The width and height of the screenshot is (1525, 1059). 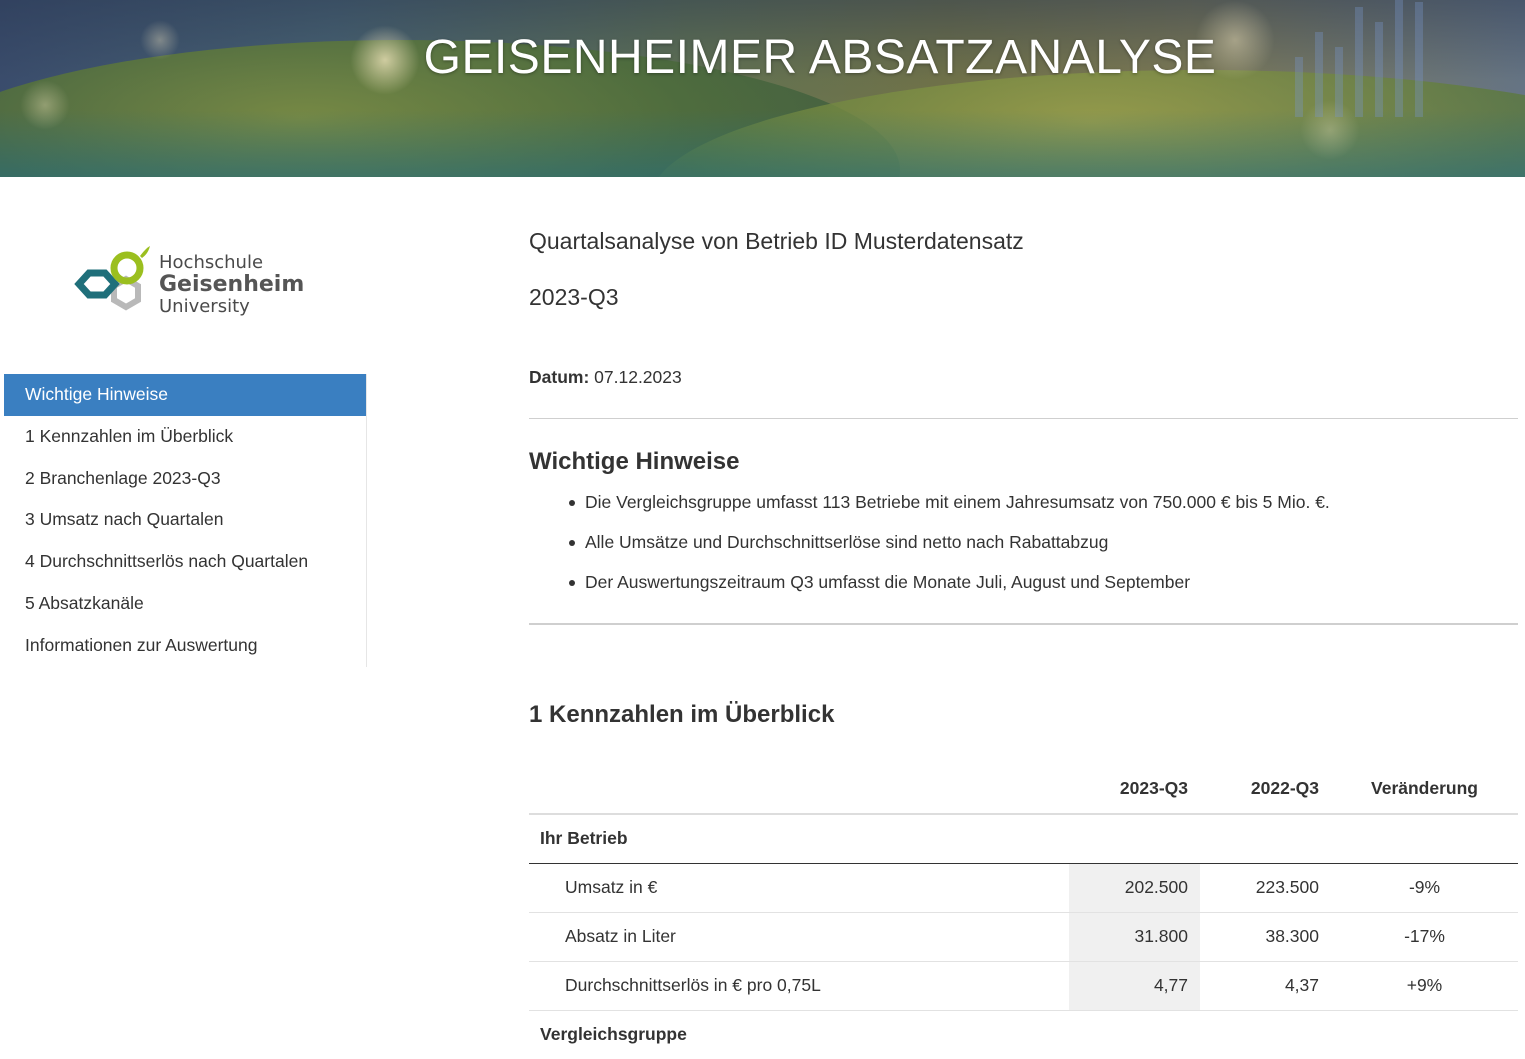 What do you see at coordinates (799, 937) in the screenshot?
I see `row-label: Absatz in Liter` at bounding box center [799, 937].